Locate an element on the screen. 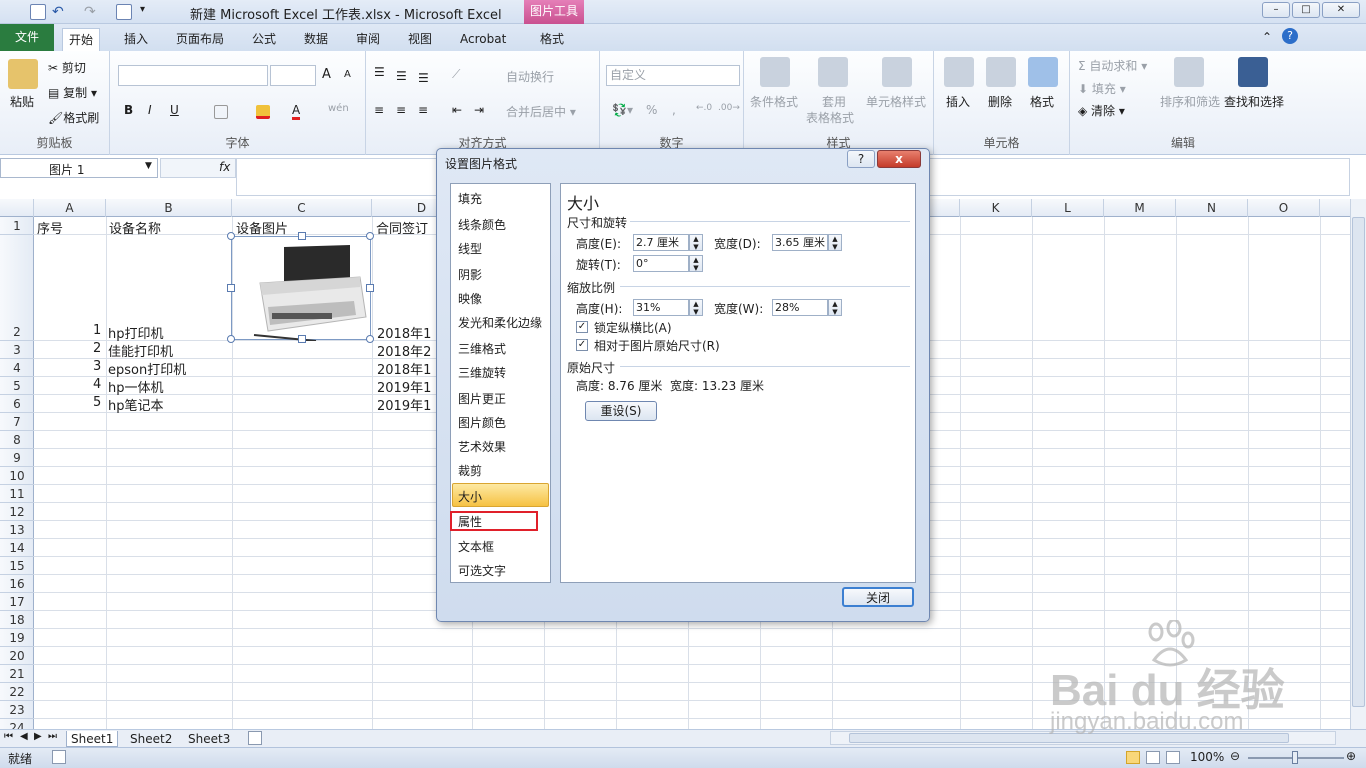 This screenshot has width=1366, height=768. font-color-button: A is located at coordinates (296, 111).